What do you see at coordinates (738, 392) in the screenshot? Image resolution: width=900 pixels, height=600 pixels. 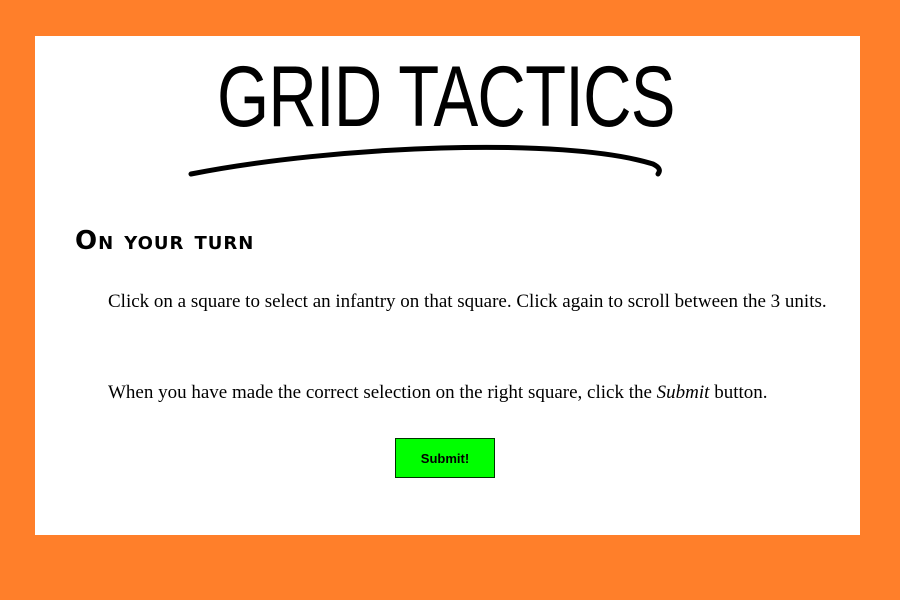 I see `paragraph-text: button.` at bounding box center [738, 392].